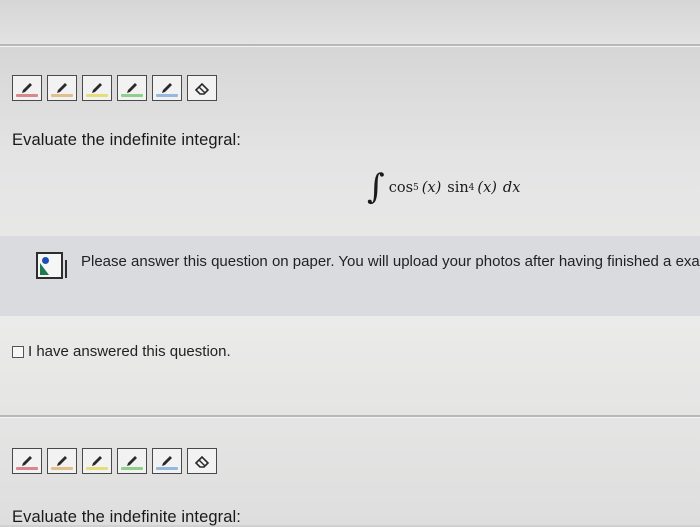 Image resolution: width=700 pixels, height=527 pixels. Describe the element at coordinates (376, 187) in the screenshot. I see `integral-sign: ∫` at that location.